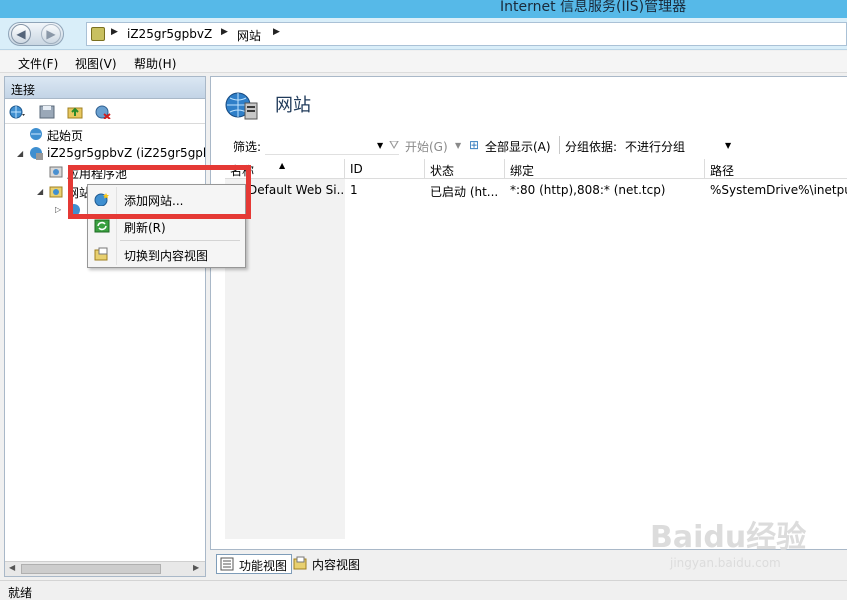 The image size is (847, 600). What do you see at coordinates (102, 226) in the screenshot?
I see `refresh-icon` at bounding box center [102, 226].